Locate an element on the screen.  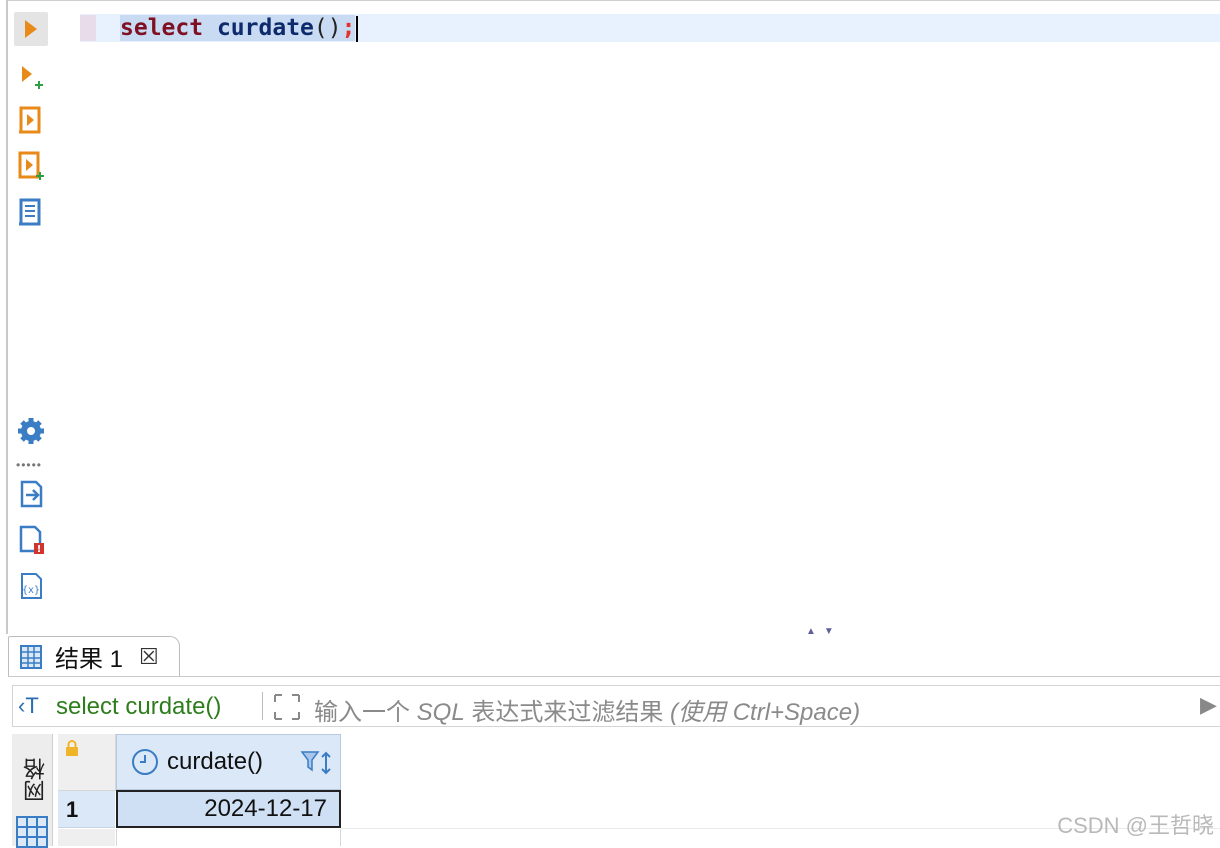
table-cell-curdate: 2024-12-17 is located at coordinates (228, 809).